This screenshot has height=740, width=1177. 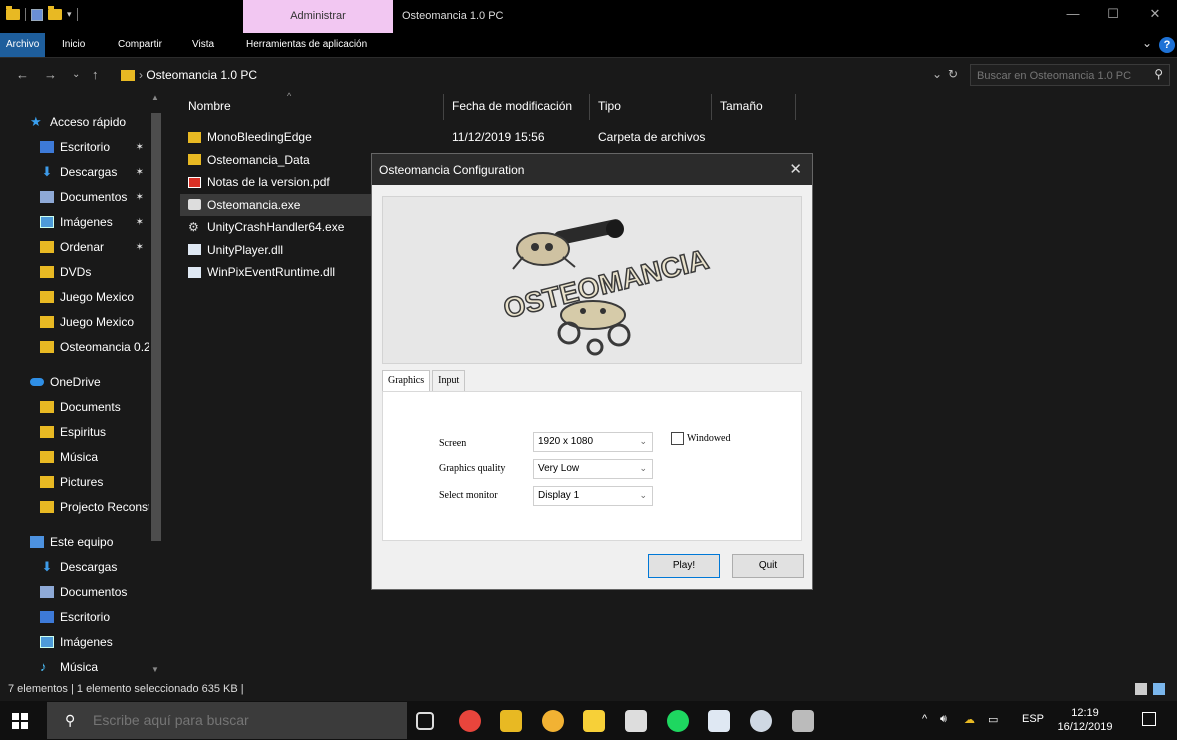 I want to click on taskbar: ⚲ ^ 🔊︎ ☁ ▭ ESP 12:19 16/12/2019, so click(x=588, y=720).